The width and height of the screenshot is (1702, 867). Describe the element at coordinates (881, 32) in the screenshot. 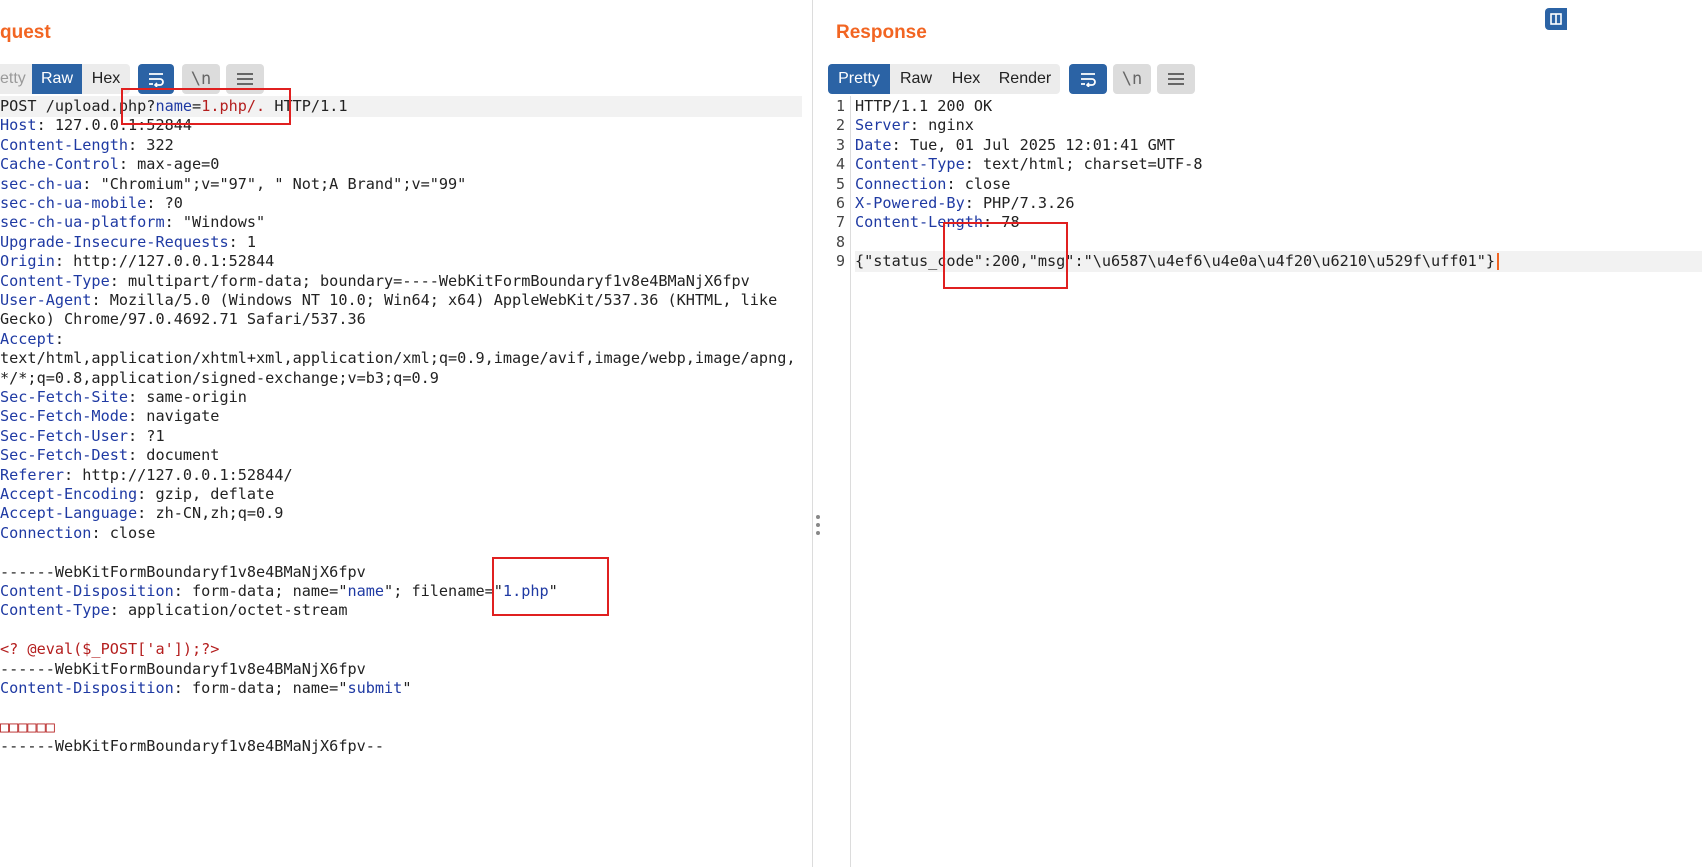

I see `response-title: Response` at that location.